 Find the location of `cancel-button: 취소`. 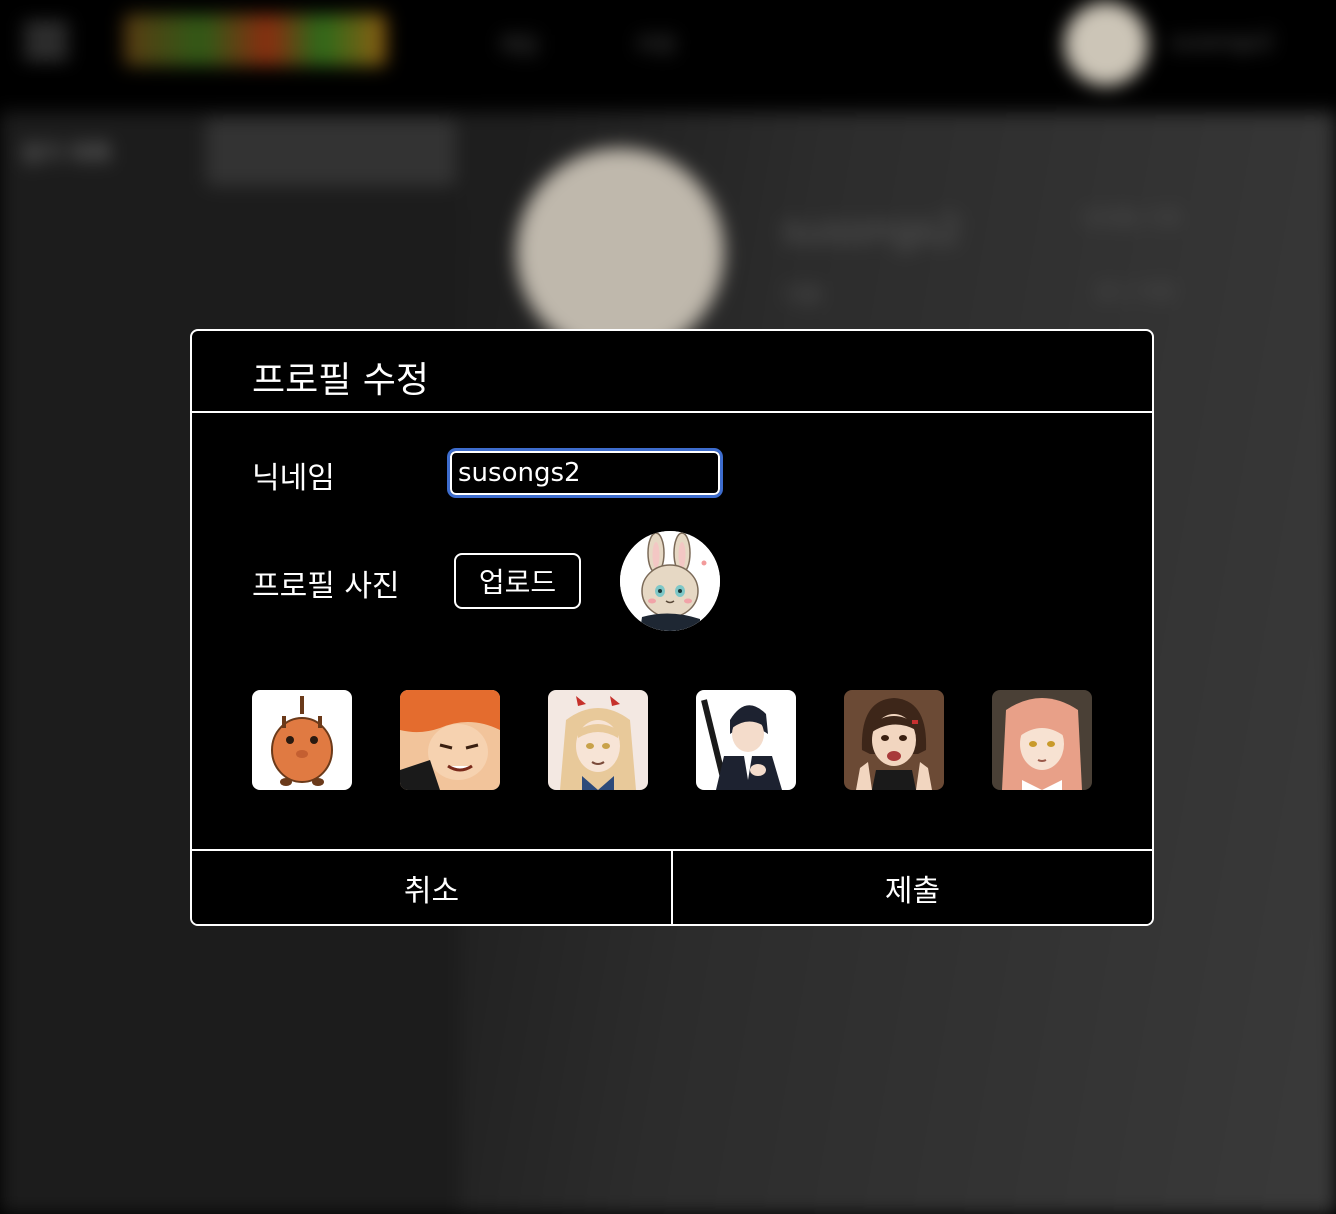

cancel-button: 취소 is located at coordinates (432, 887).